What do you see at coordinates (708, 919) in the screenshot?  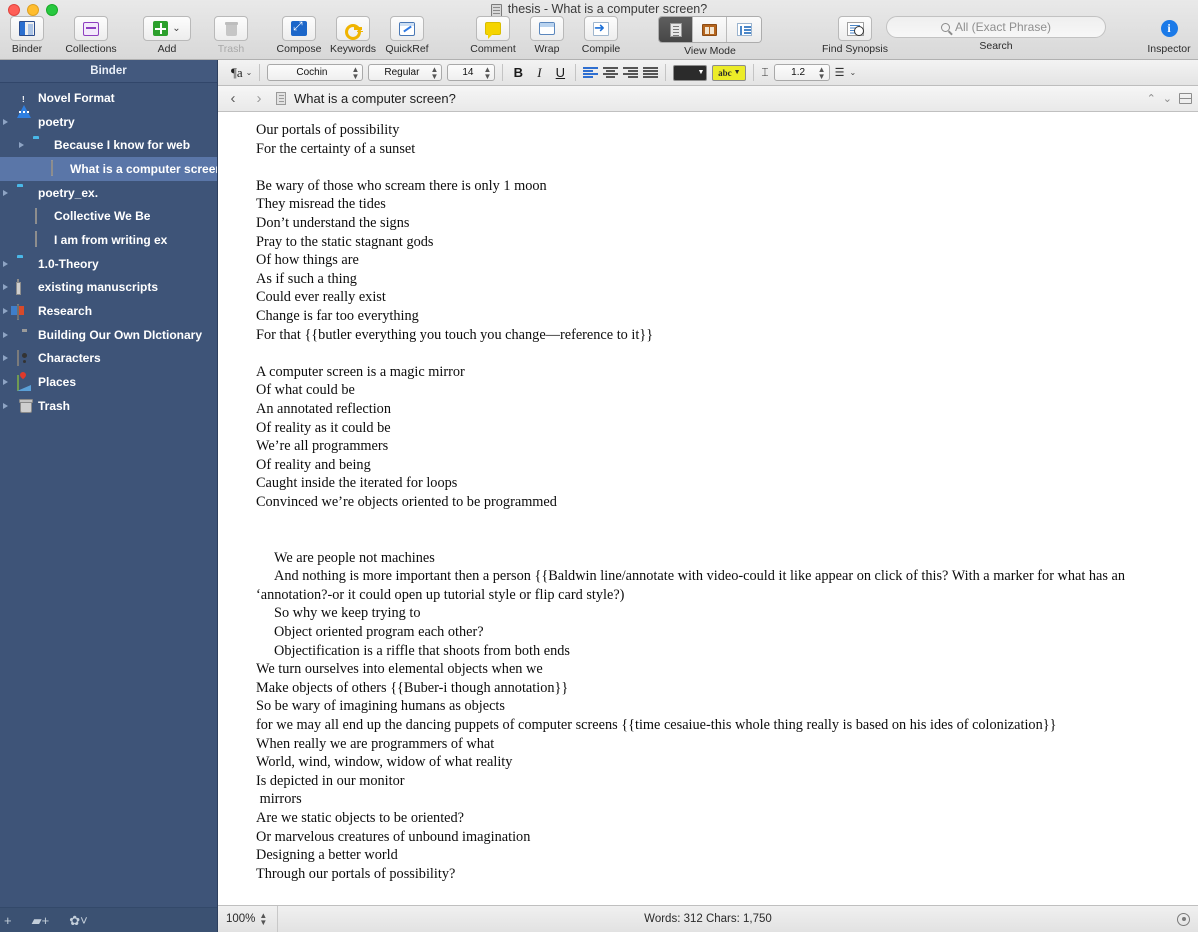 I see `word-count-label: Words: 312 Chars: 1,750` at bounding box center [708, 919].